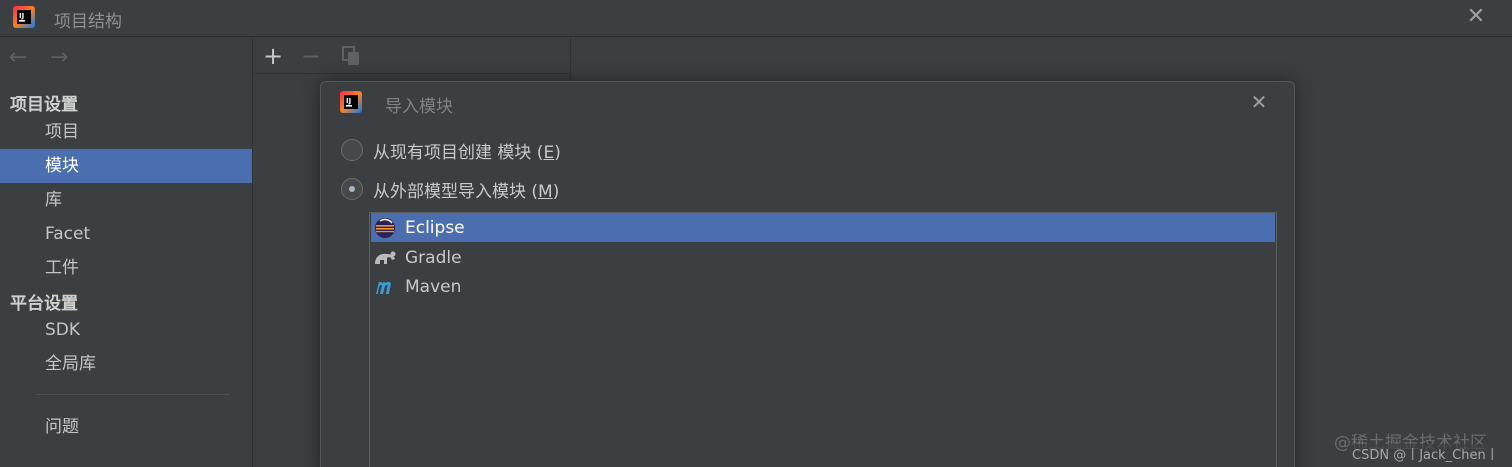  I want to click on title-bar: IJ 项目结构 ✕, so click(756, 18).